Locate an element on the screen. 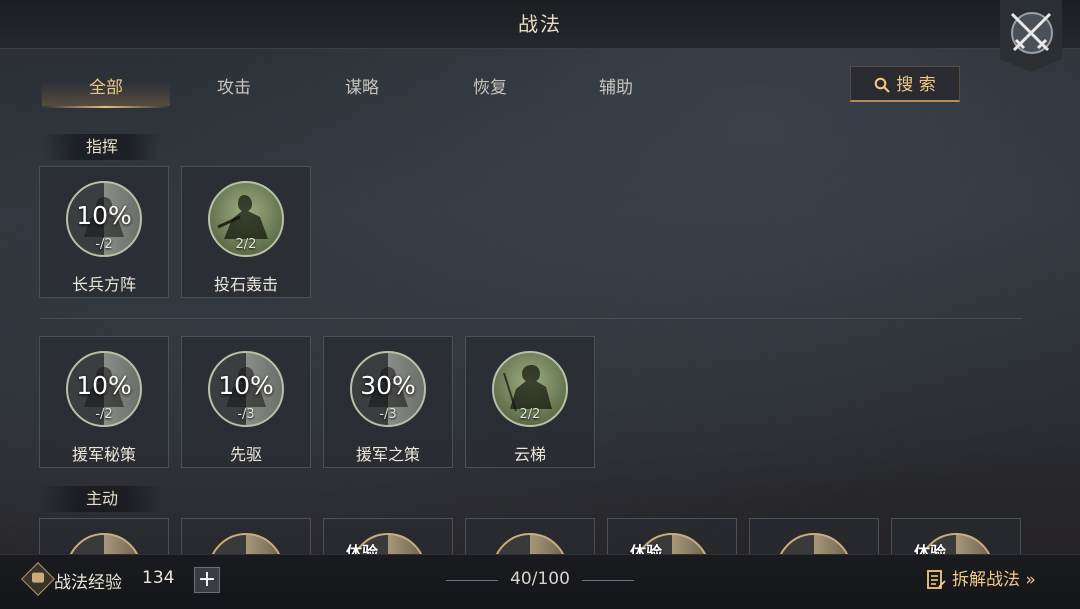  tactic-exp-value: 134 is located at coordinates (158, 578).